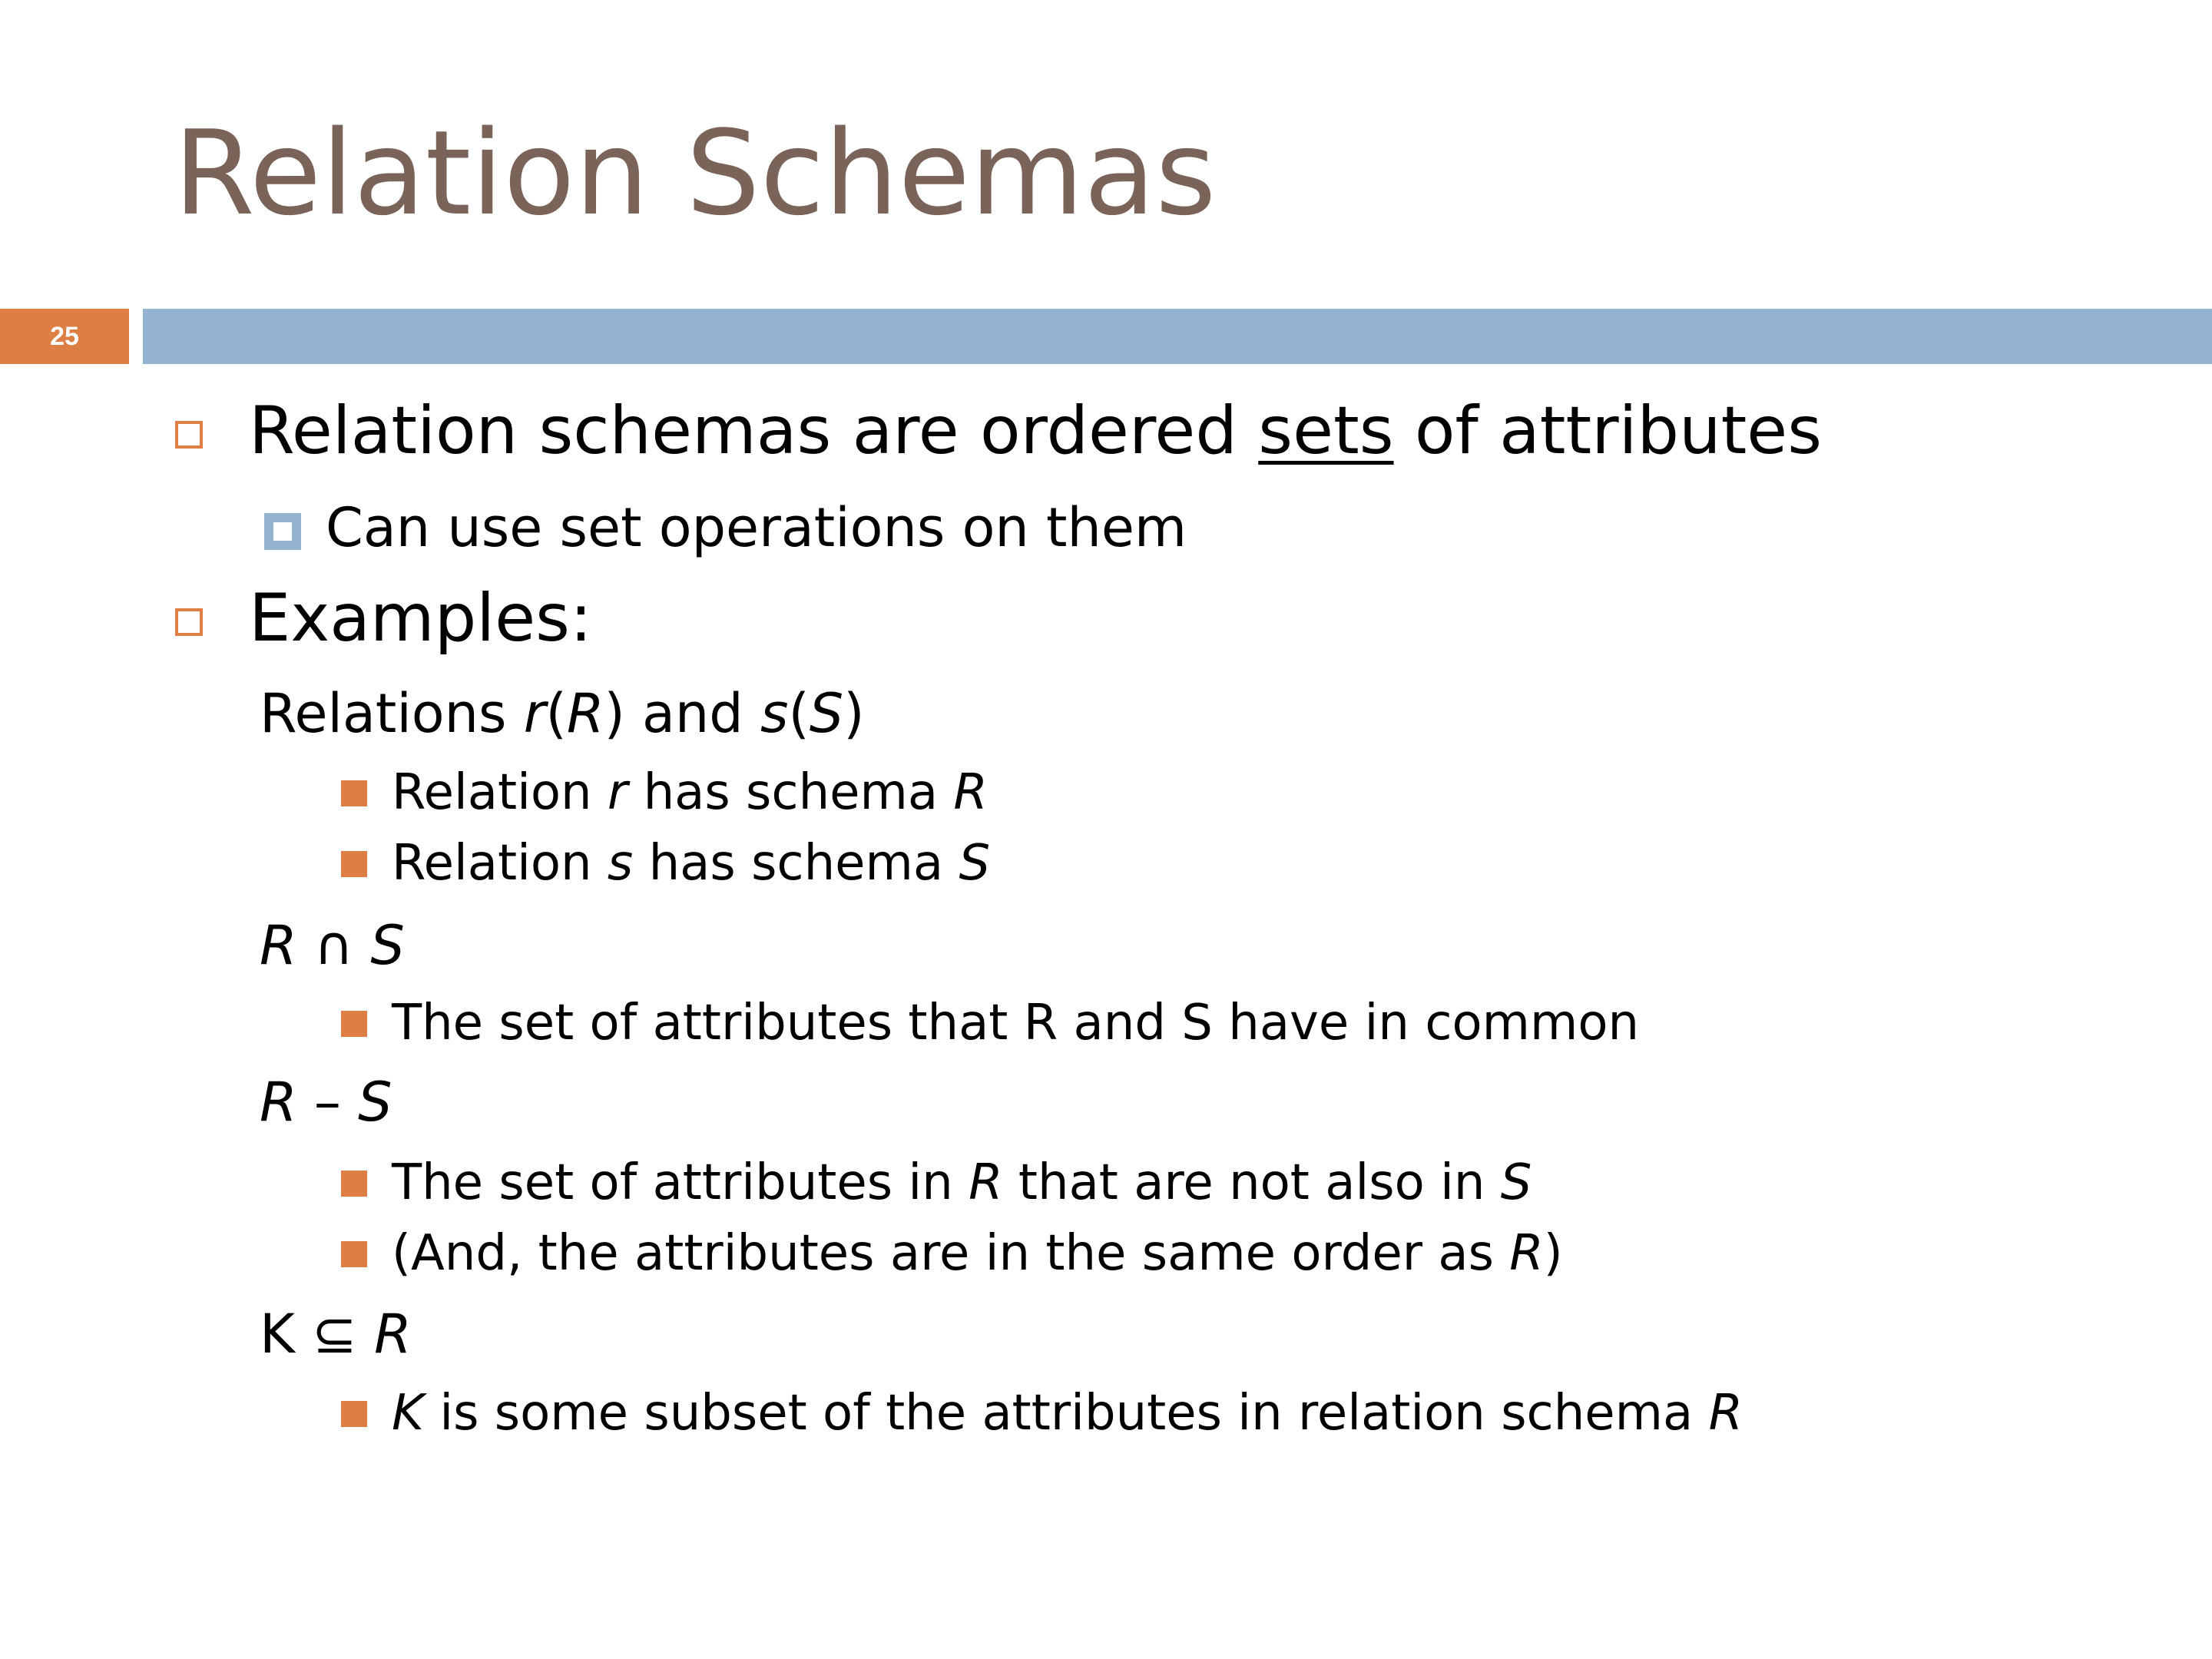  I want to click on title-divider-bar, so click(1178, 337).